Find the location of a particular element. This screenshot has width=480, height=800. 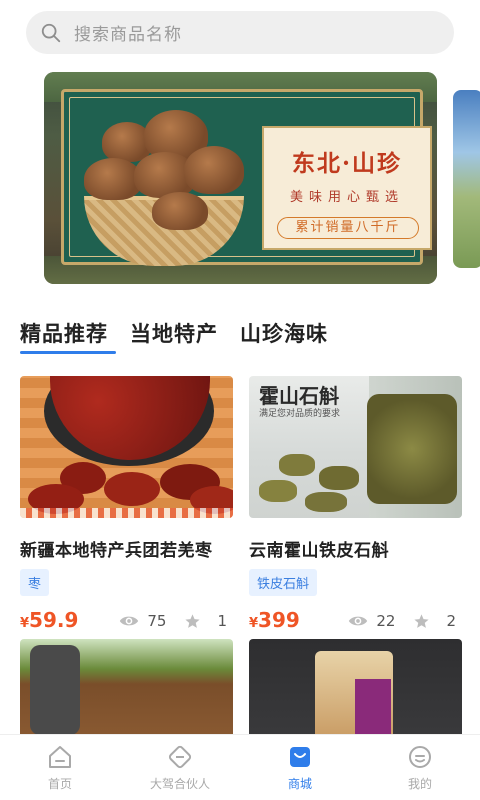

bottom-nav: 首页 大驾合伙人 商城 我的 is located at coordinates (240, 767).